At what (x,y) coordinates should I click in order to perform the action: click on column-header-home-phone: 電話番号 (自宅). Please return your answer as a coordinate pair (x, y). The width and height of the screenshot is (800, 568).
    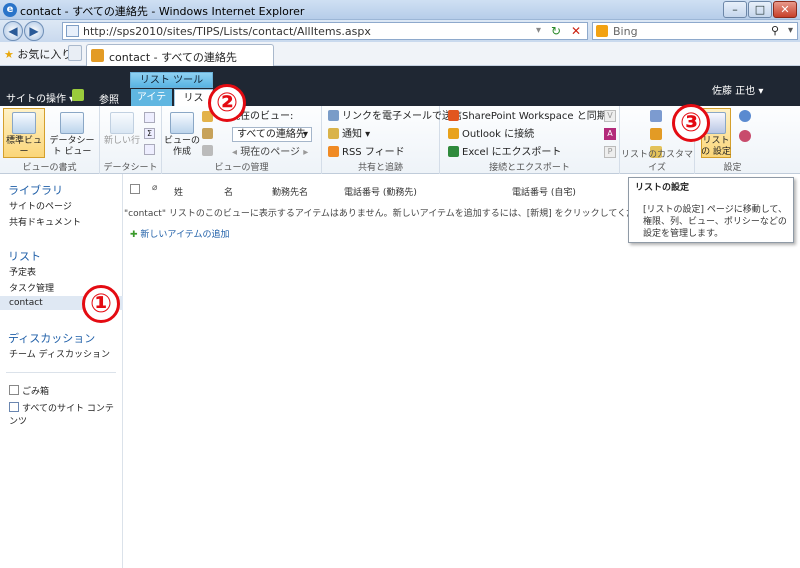
    Looking at the image, I should click on (544, 191).